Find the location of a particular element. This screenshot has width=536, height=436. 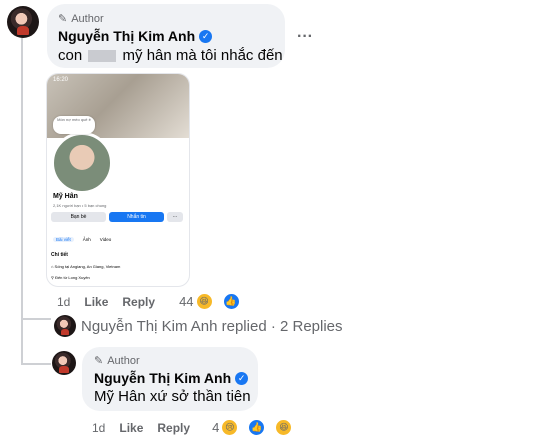

detail-line: ⚲ Đến từ Long Xuyên is located at coordinates (70, 277).